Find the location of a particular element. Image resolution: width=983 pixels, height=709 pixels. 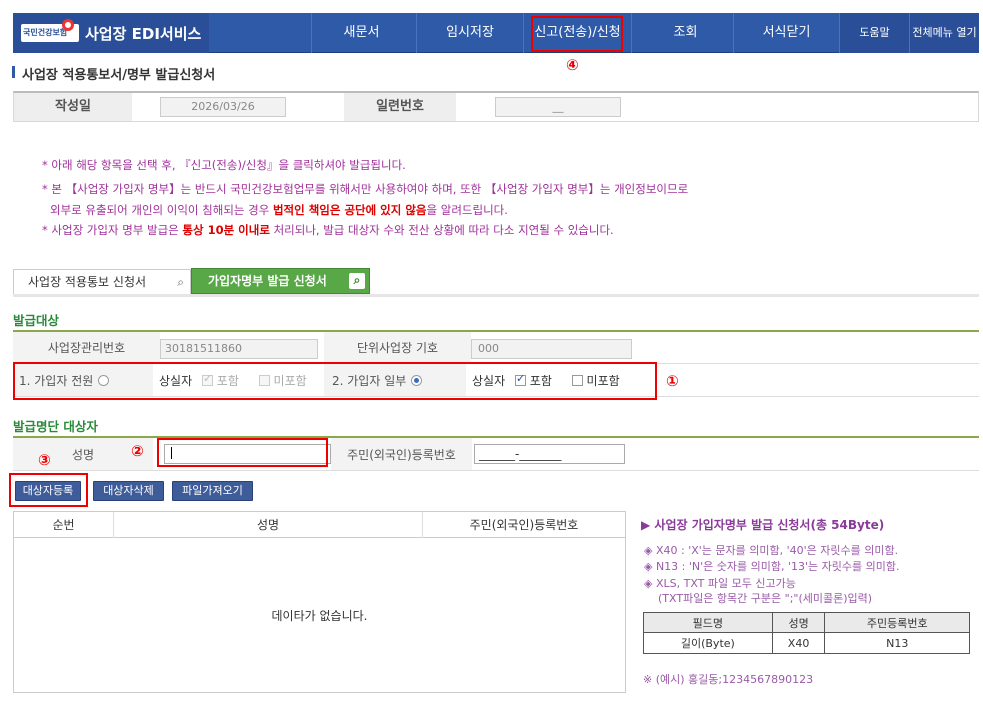

nav-temp-save: 임시저장 is located at coordinates (469, 33).